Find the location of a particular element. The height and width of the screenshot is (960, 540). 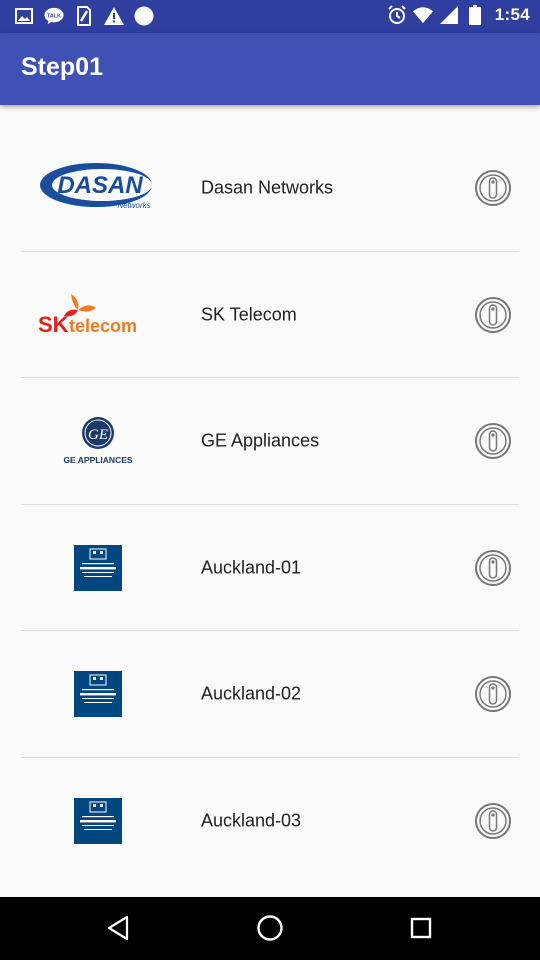

svg-text: SK is located at coordinates (53, 324).